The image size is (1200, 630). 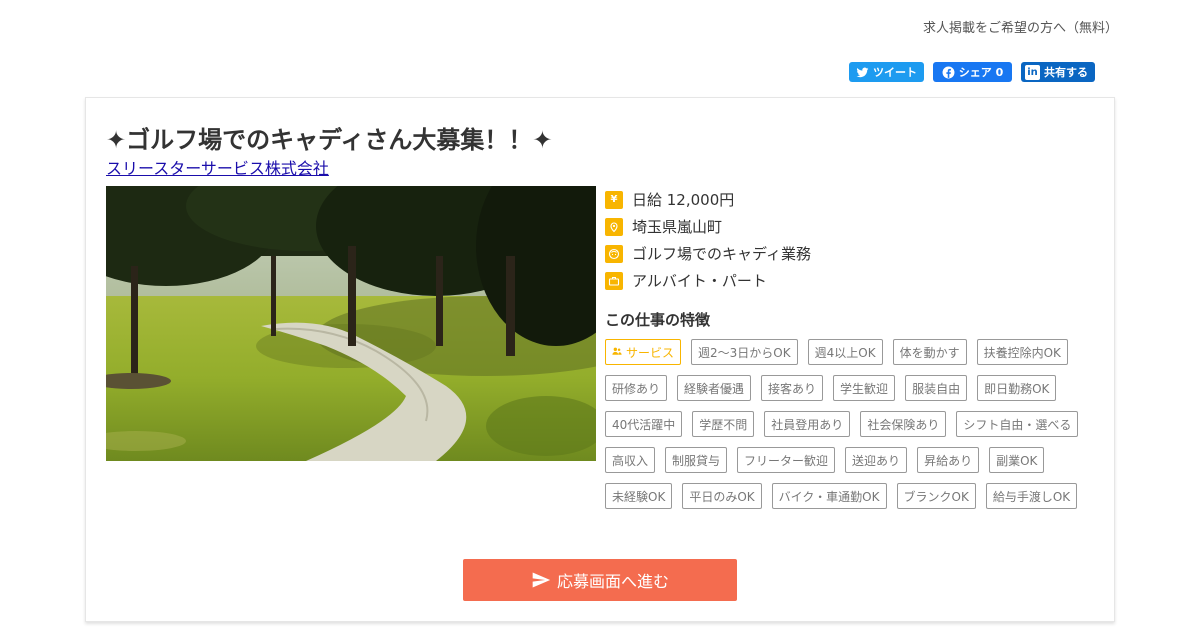 I want to click on feature-tag: 副業OK, so click(x=1017, y=460).